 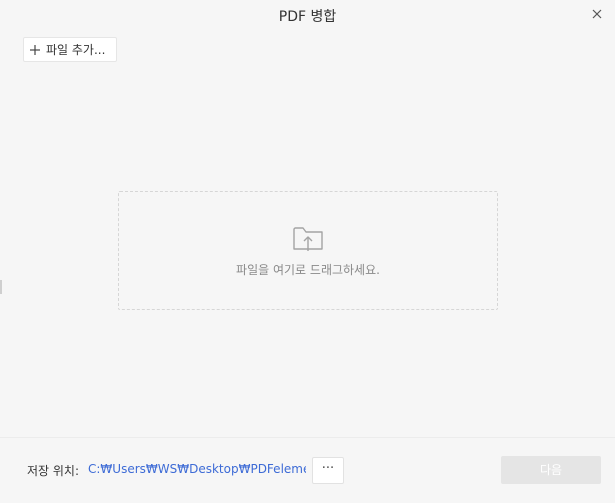 What do you see at coordinates (35, 49) in the screenshot?
I see `plus-icon` at bounding box center [35, 49].